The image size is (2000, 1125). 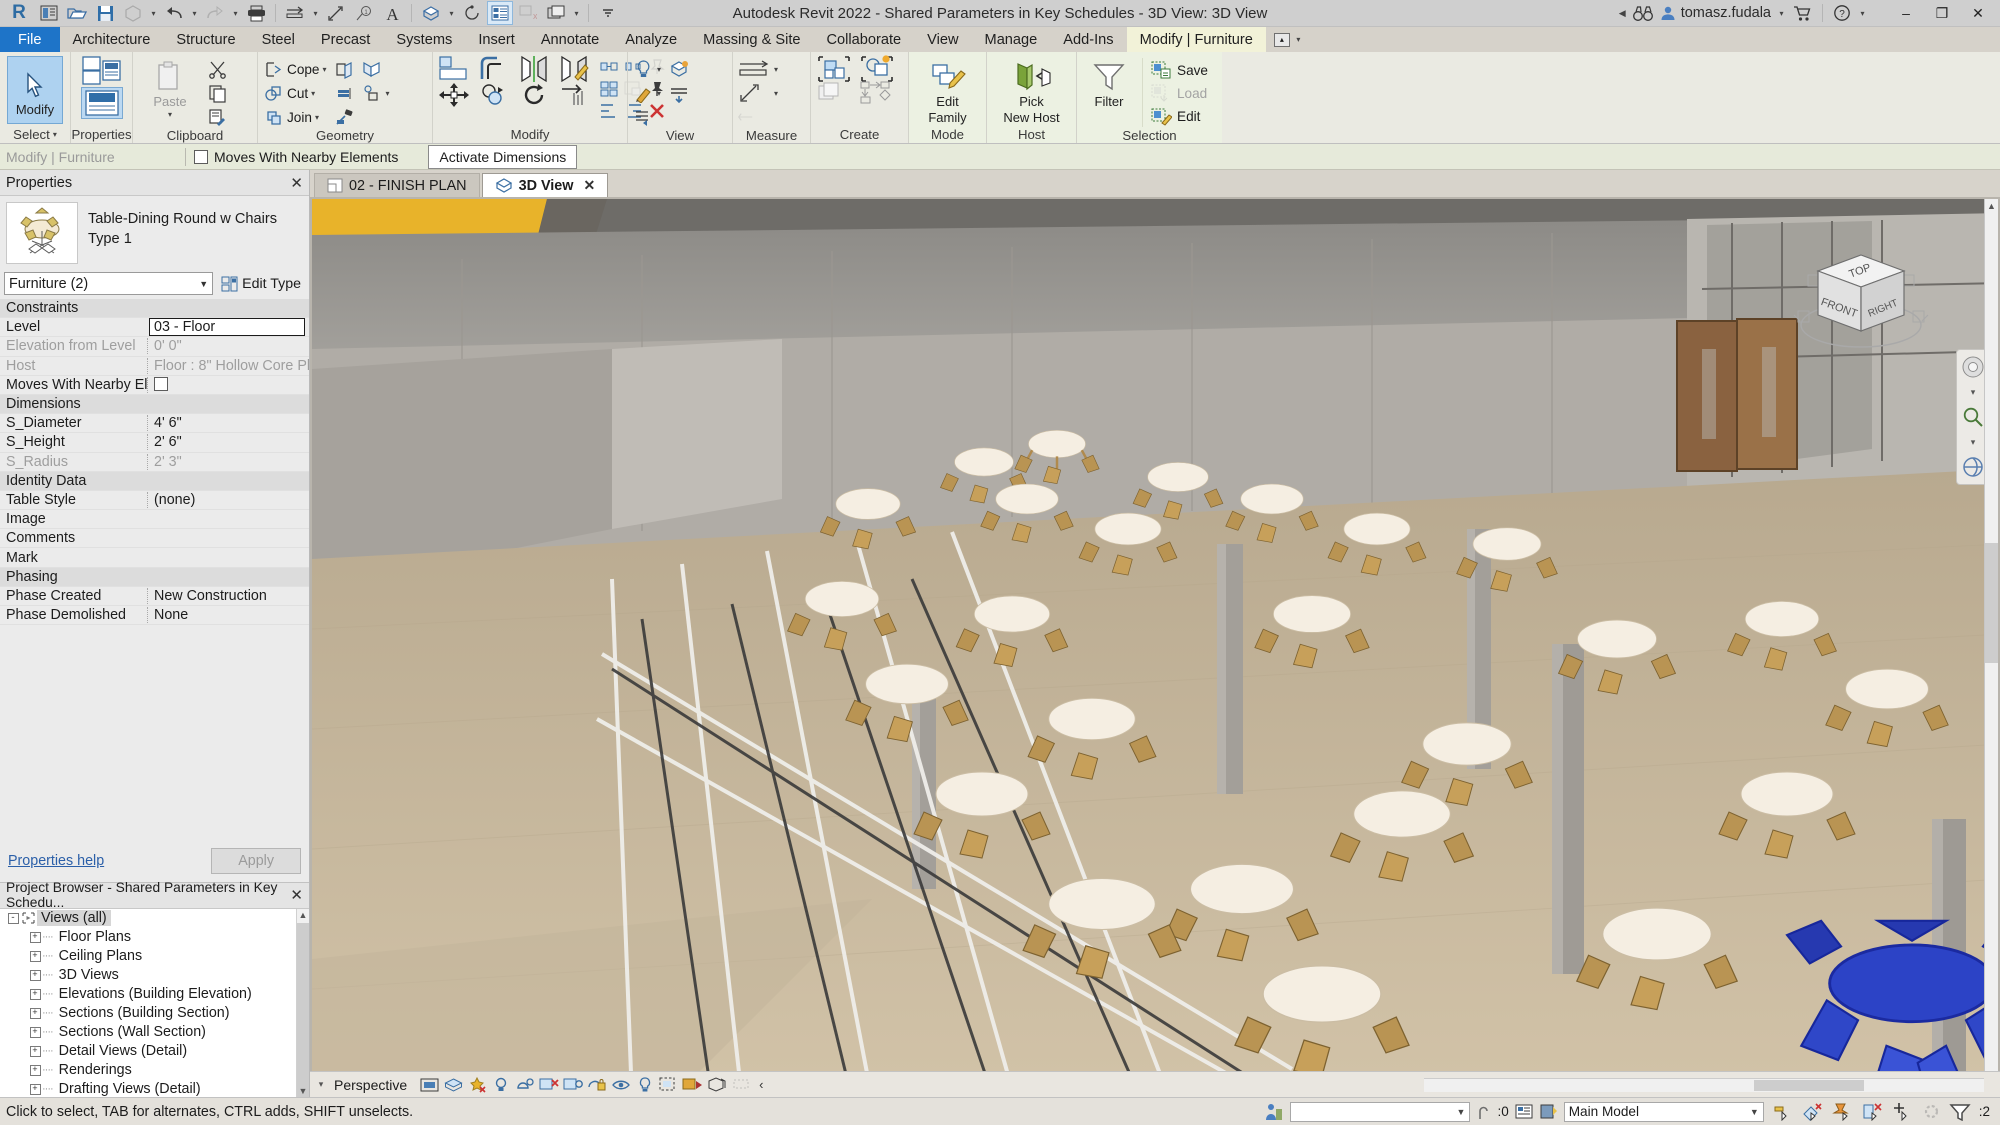 What do you see at coordinates (1906, 13) in the screenshot?
I see `minimize-button: –` at bounding box center [1906, 13].